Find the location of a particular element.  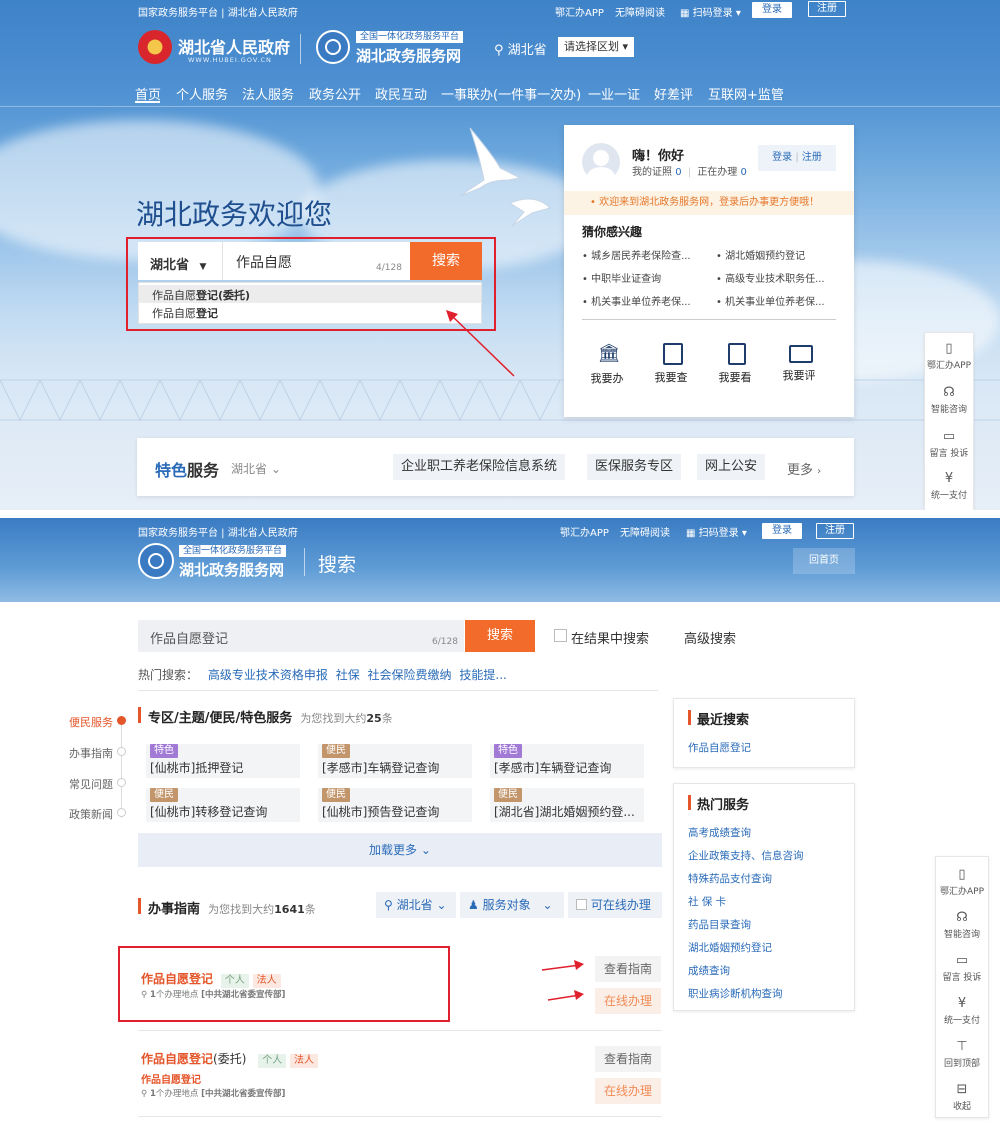

service-card: 便民 [仙桃市]预告登记查询 is located at coordinates (395, 805).